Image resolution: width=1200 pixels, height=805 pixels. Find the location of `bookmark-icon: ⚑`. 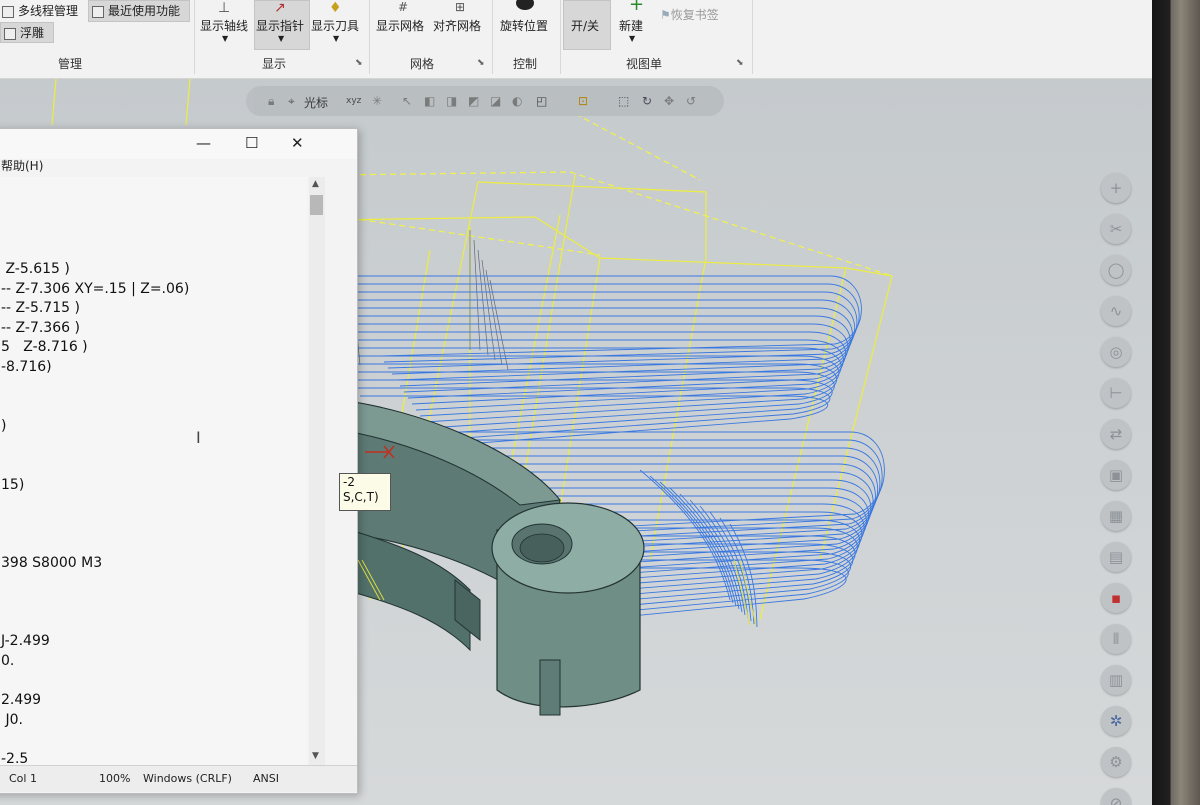

bookmark-icon: ⚑ is located at coordinates (665, 15).